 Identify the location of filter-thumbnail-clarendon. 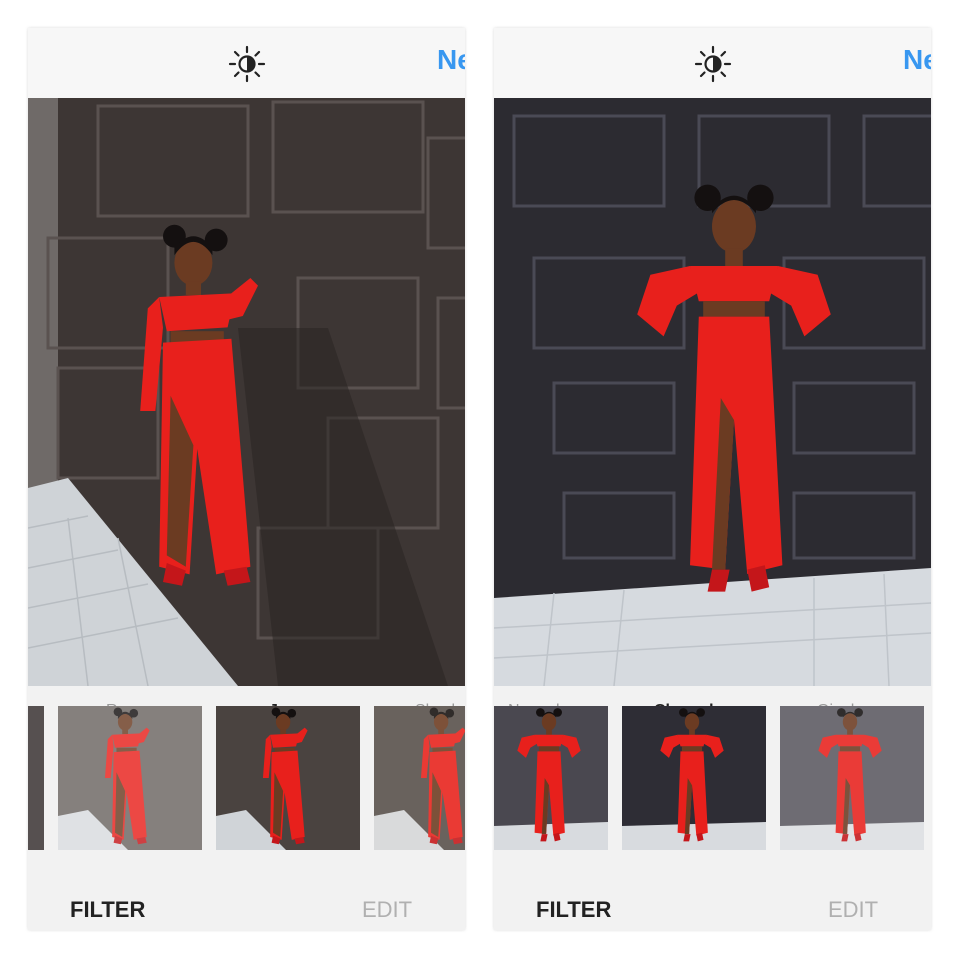
(694, 778).